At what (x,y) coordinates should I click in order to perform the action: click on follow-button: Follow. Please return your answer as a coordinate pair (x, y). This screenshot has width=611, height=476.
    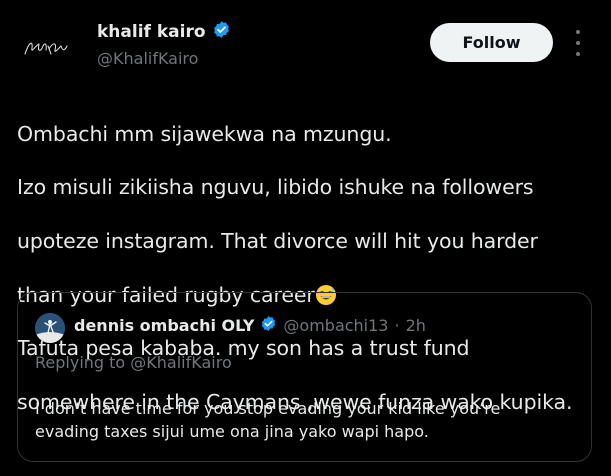
    Looking at the image, I should click on (491, 42).